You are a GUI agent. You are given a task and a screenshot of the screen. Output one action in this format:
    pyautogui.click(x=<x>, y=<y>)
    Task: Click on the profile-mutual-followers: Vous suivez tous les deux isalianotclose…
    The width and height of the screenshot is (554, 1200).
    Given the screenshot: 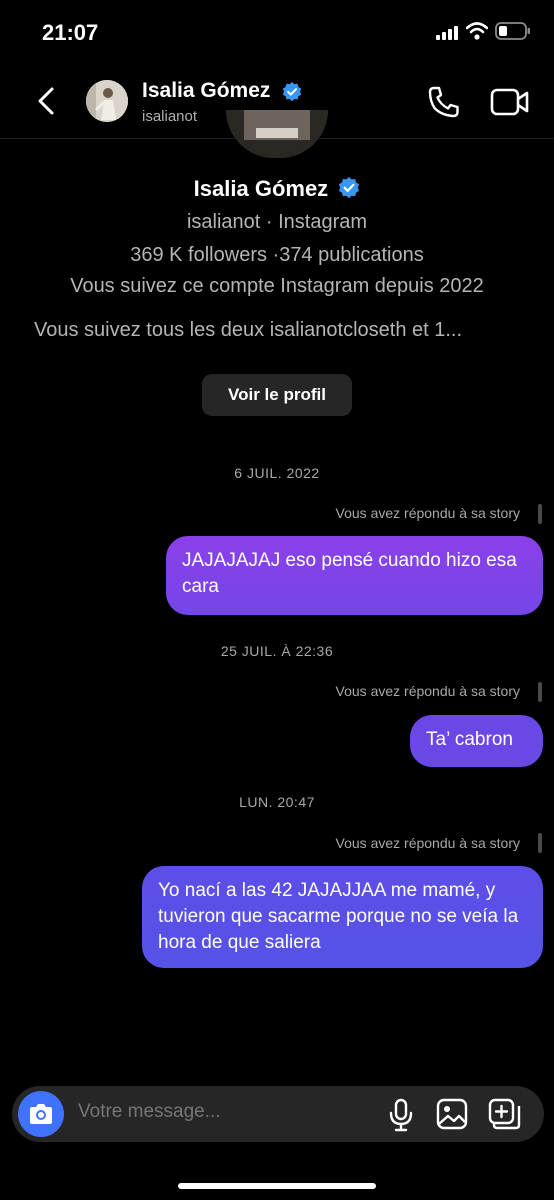 What is the action you would take?
    pyautogui.click(x=248, y=330)
    